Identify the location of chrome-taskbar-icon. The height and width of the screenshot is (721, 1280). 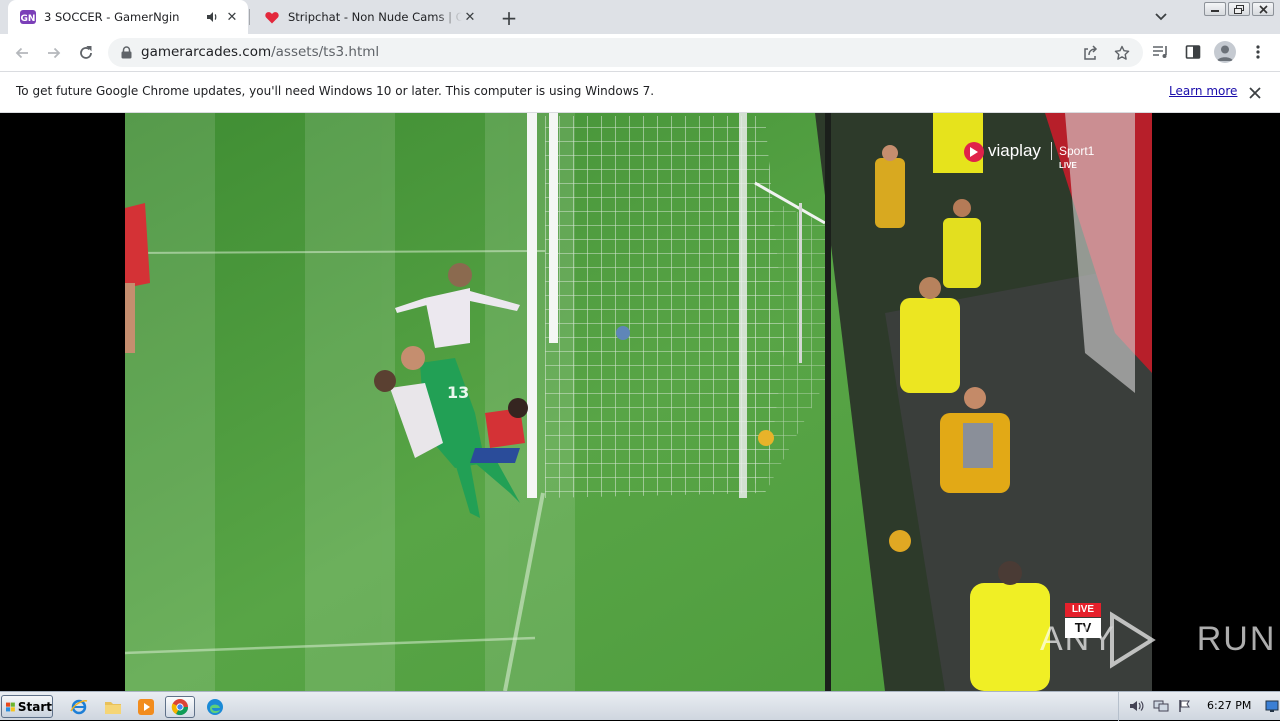
(180, 707).